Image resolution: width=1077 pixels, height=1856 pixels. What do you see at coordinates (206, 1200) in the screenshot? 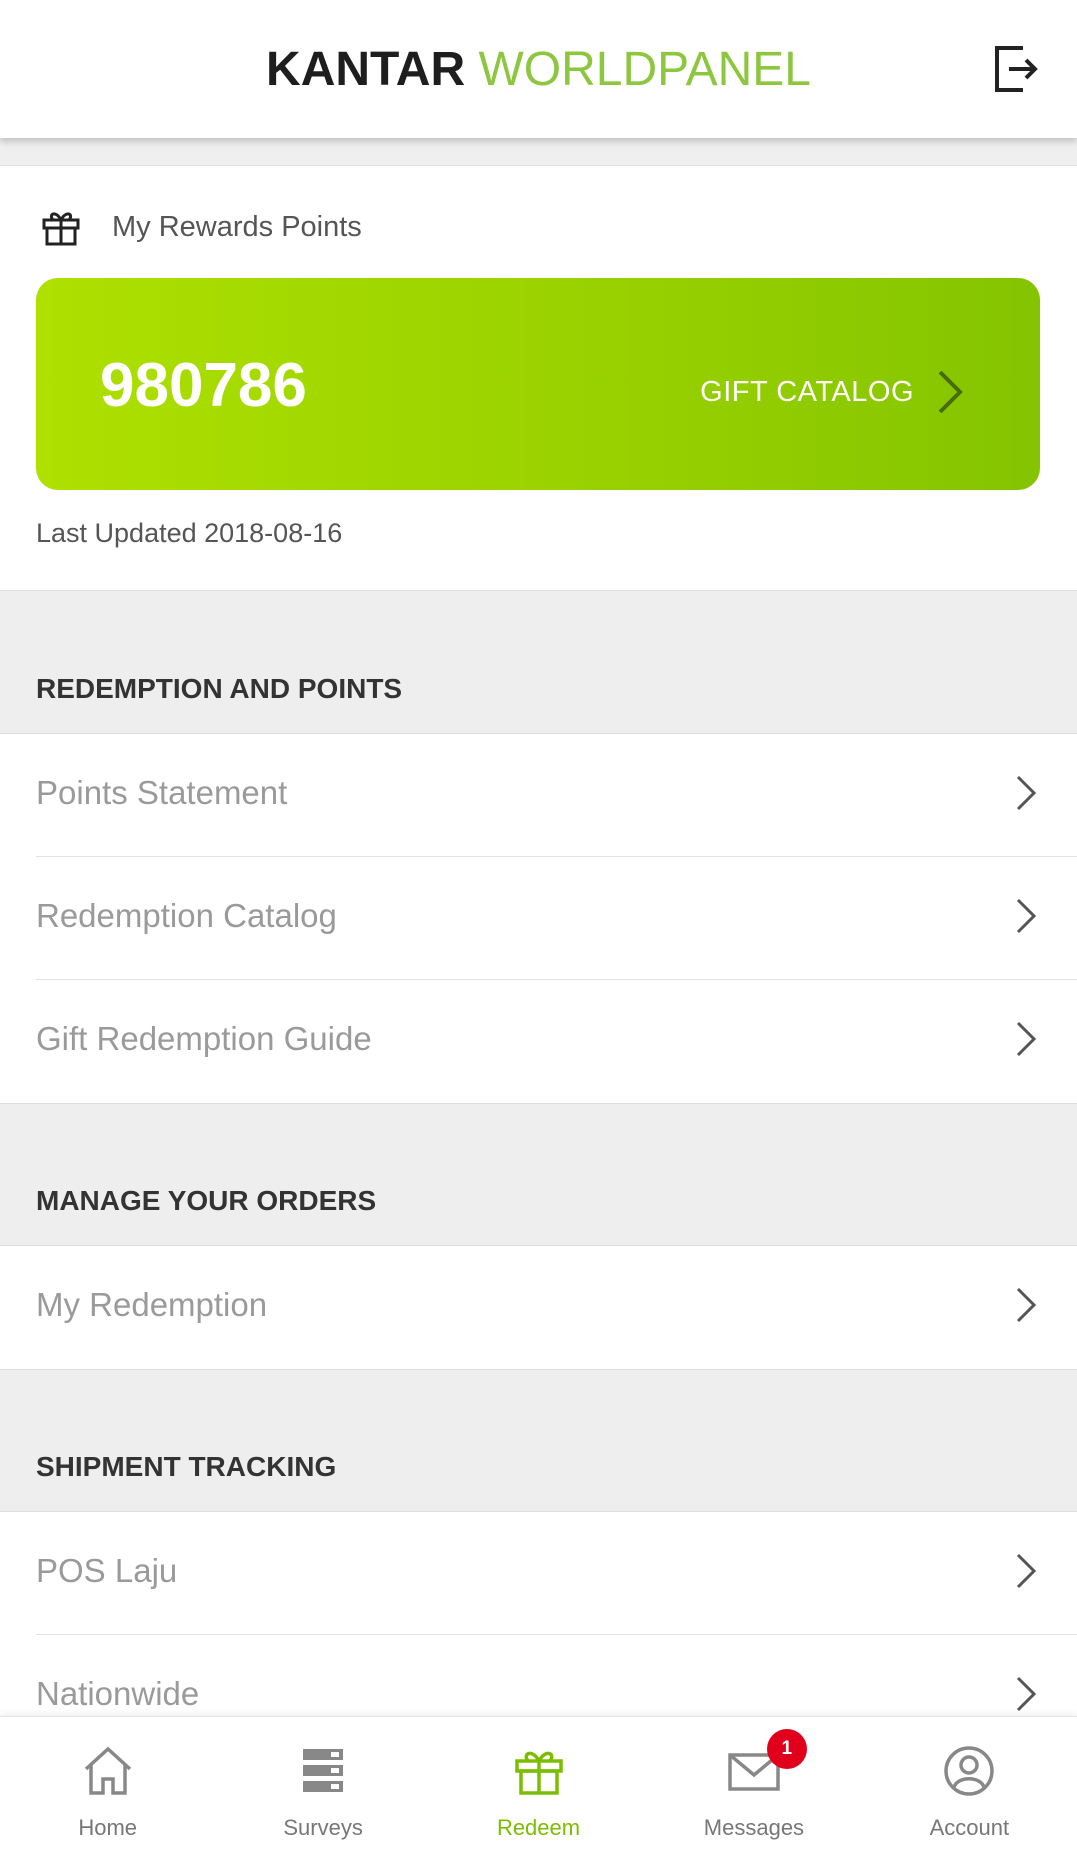
I see `section-title: MANAGE YOUR ORDERS` at bounding box center [206, 1200].